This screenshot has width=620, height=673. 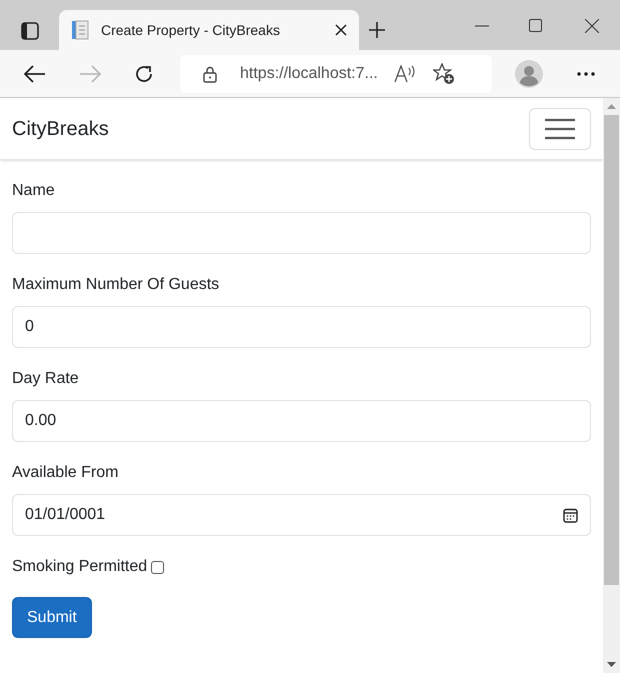 I want to click on menu-icon, so click(x=560, y=129).